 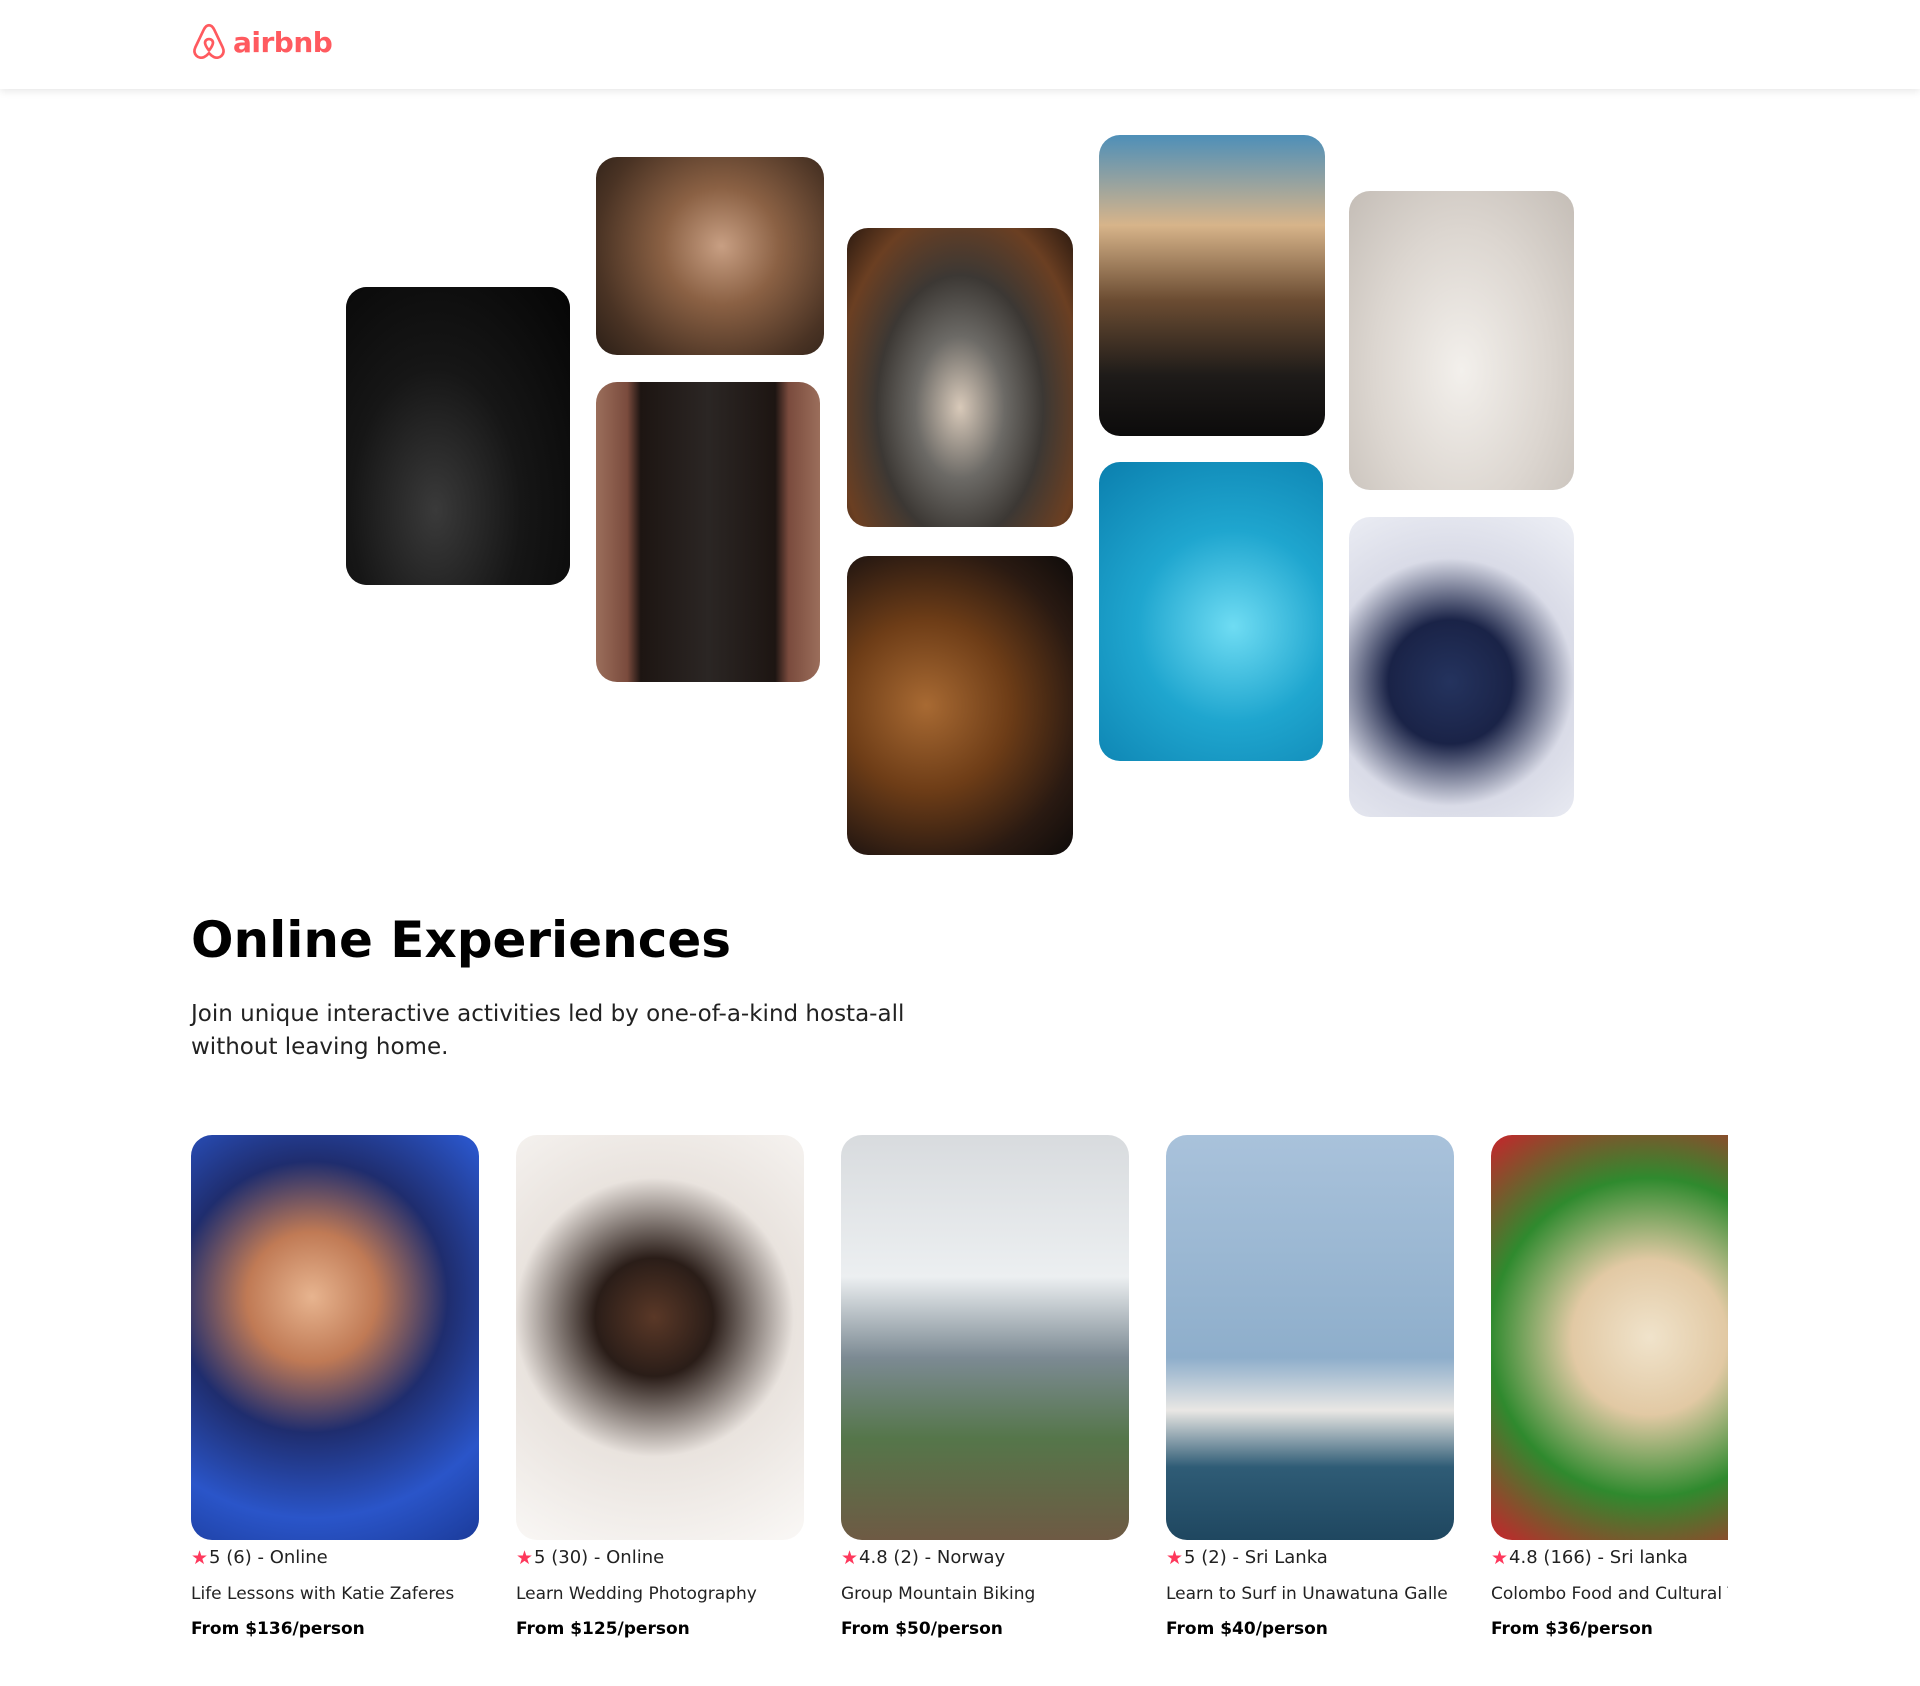 I want to click on page-title: Online Experiences, so click(x=461, y=940).